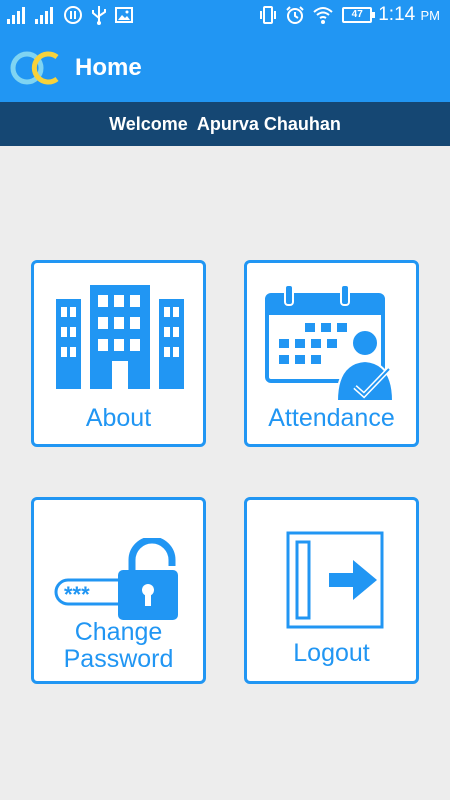 The width and height of the screenshot is (450, 800). I want to click on about-tile: About, so click(118, 353).